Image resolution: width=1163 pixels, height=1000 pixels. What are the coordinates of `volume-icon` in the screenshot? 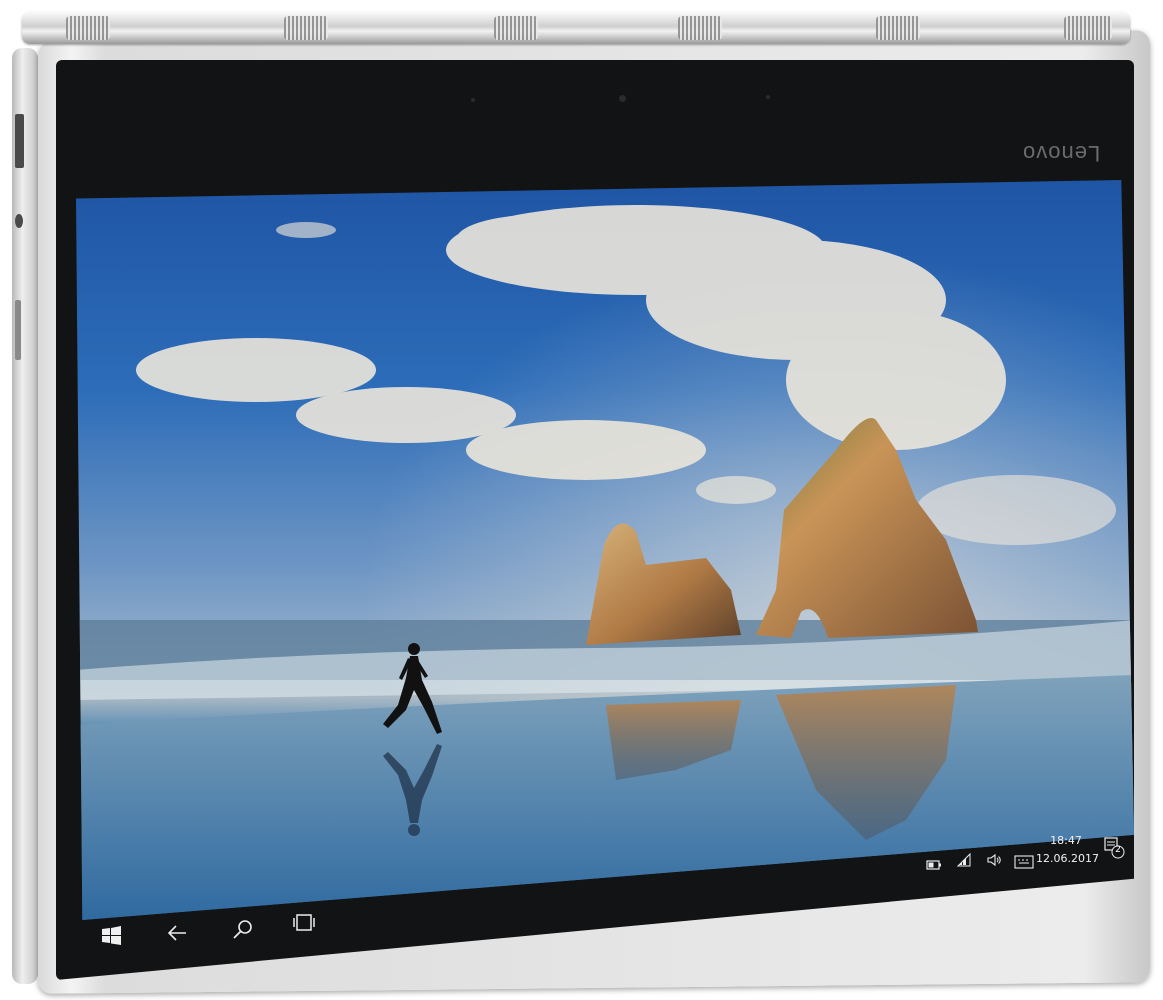 It's located at (994, 862).